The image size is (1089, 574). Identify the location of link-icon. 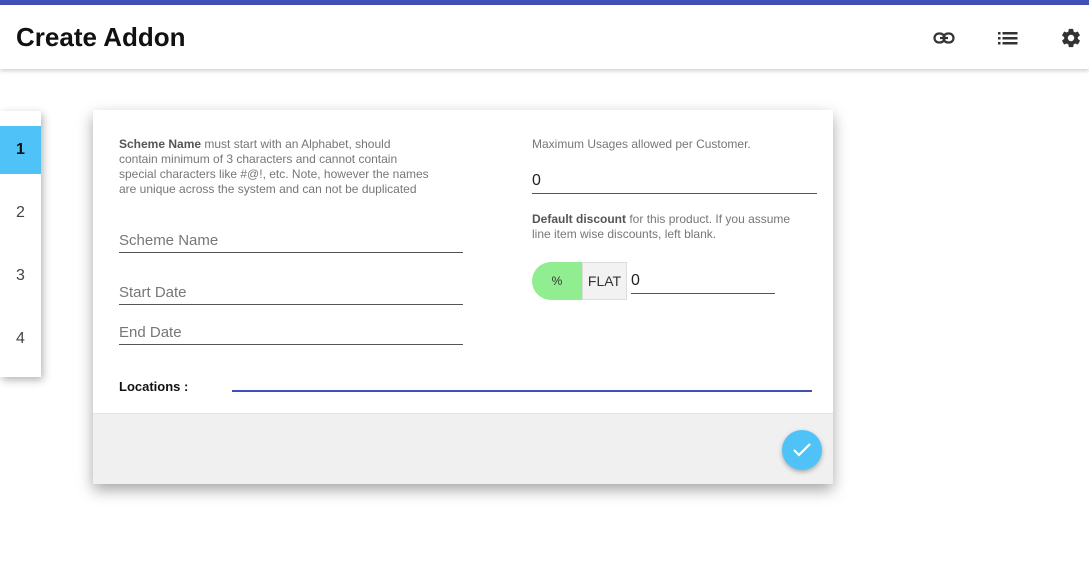
(944, 38).